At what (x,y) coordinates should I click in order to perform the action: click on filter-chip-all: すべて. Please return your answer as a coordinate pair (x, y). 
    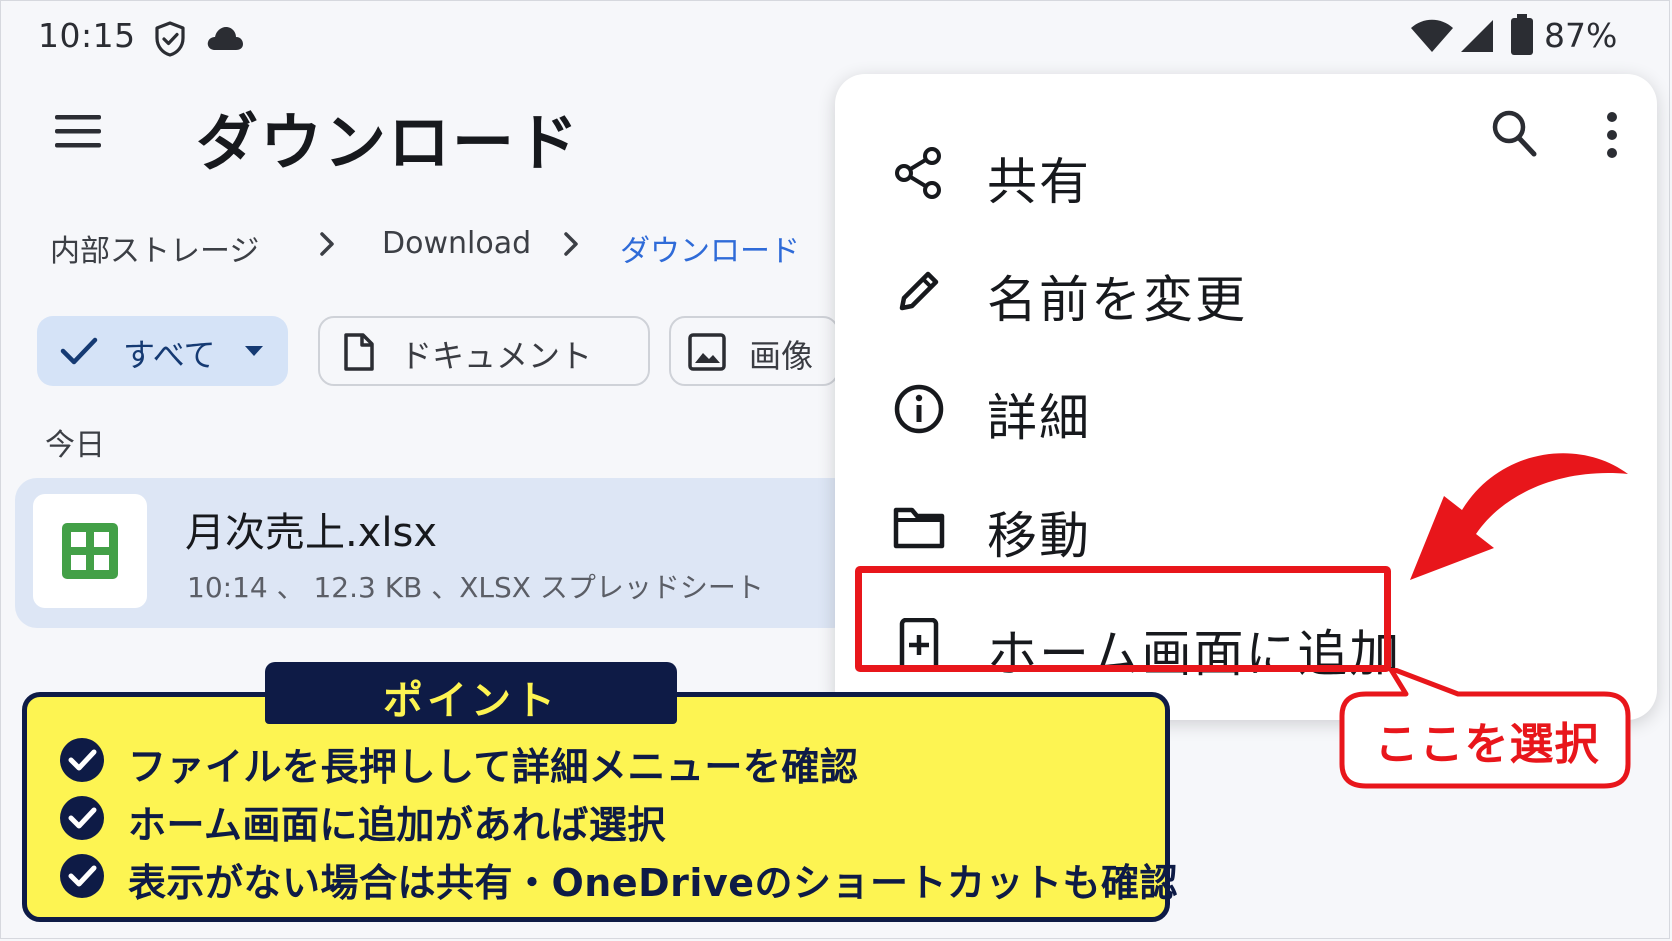
    Looking at the image, I should click on (162, 351).